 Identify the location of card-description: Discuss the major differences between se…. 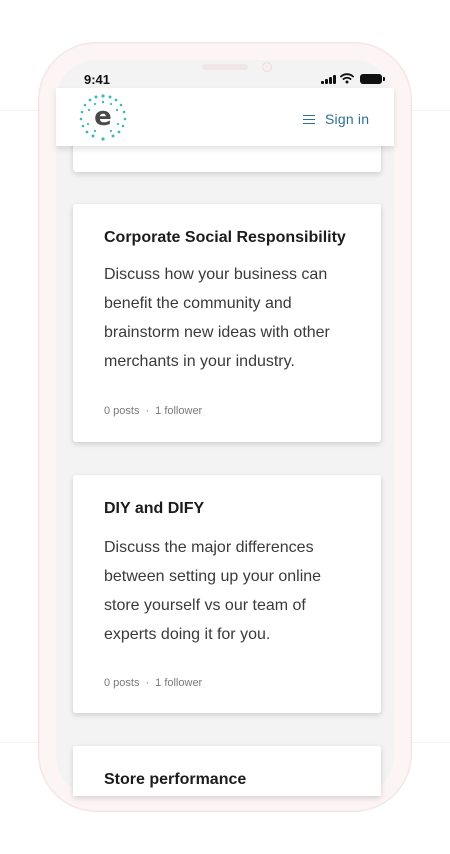
(213, 591).